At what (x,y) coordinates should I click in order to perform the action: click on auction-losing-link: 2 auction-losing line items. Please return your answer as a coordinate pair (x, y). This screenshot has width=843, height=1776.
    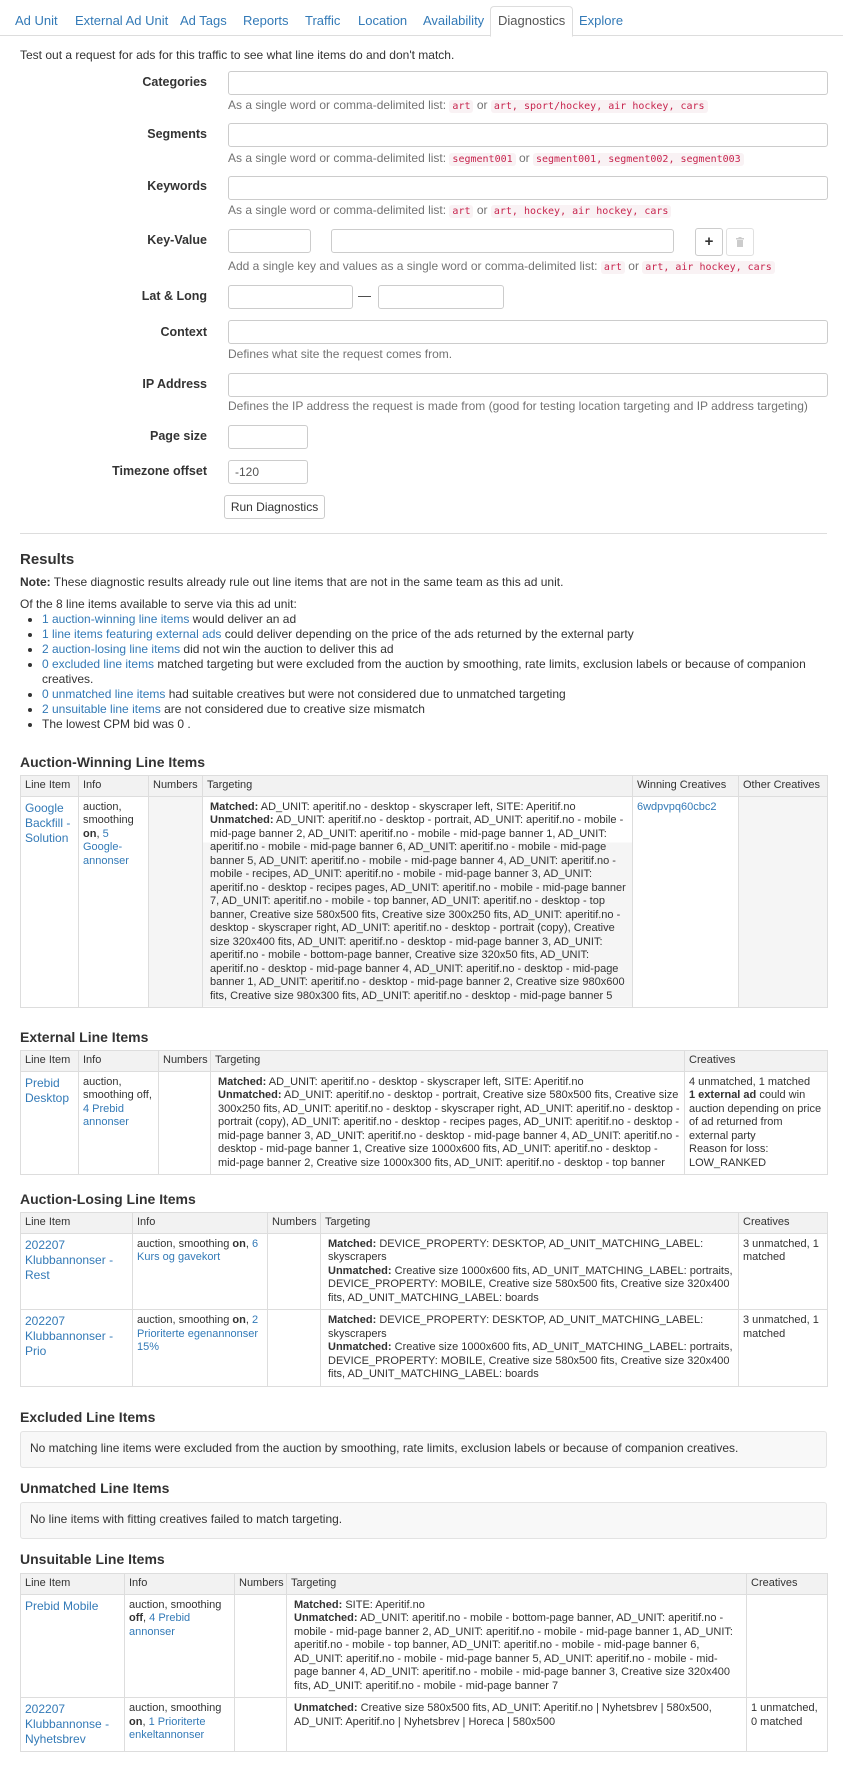
    Looking at the image, I should click on (111, 649).